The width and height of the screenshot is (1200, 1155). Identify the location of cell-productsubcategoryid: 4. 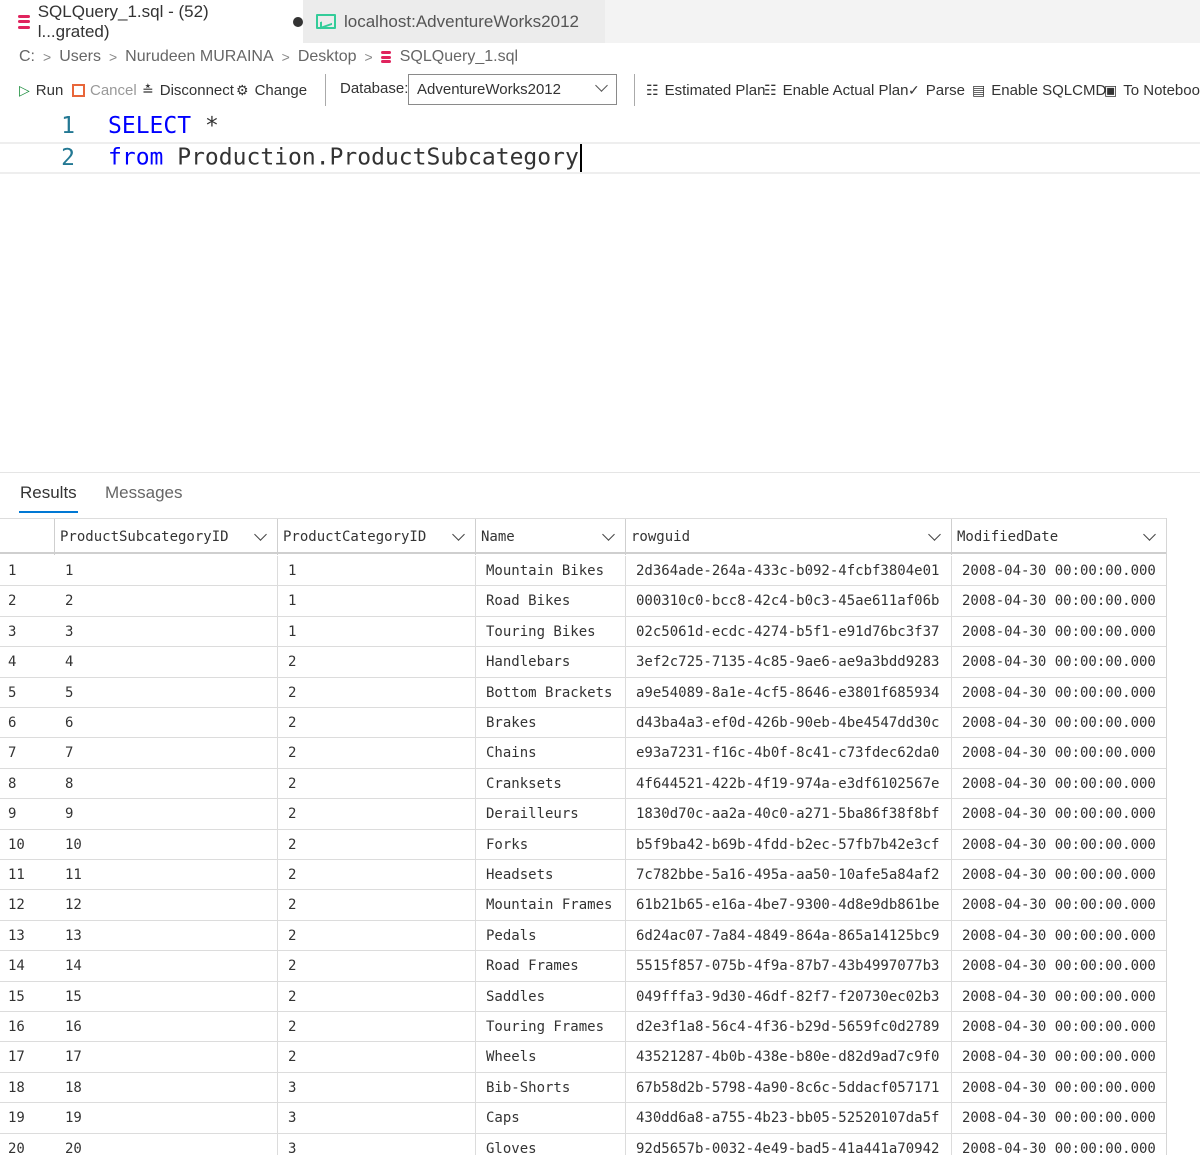
(165, 662).